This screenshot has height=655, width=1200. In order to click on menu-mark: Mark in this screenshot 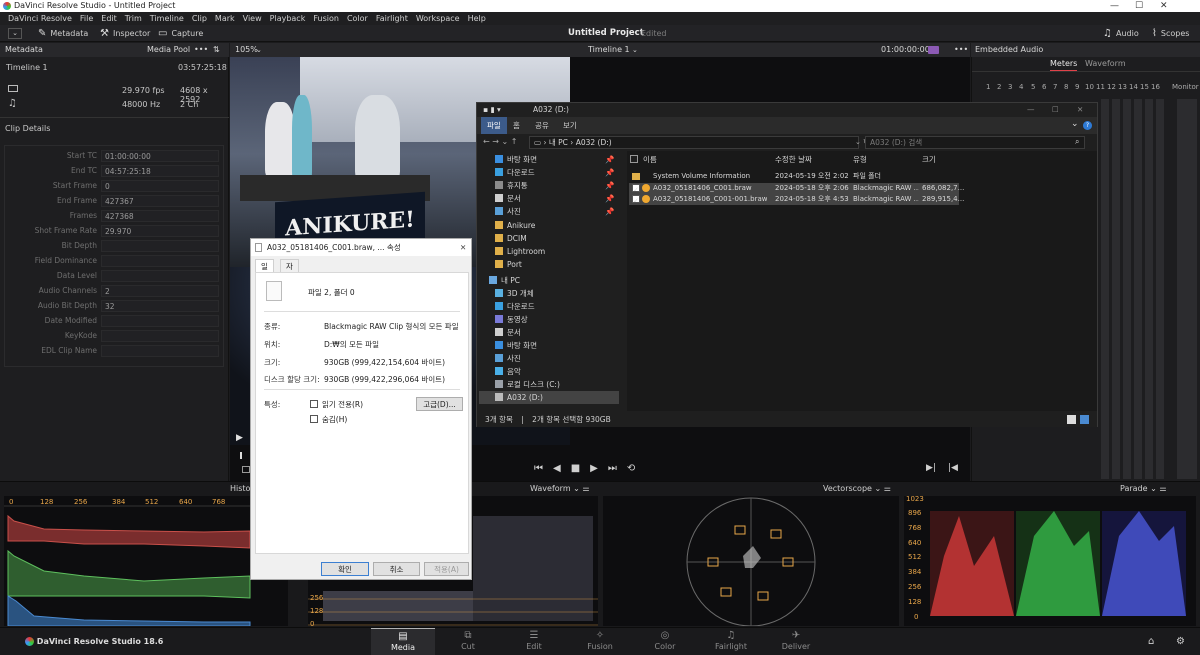, I will do `click(225, 18)`.